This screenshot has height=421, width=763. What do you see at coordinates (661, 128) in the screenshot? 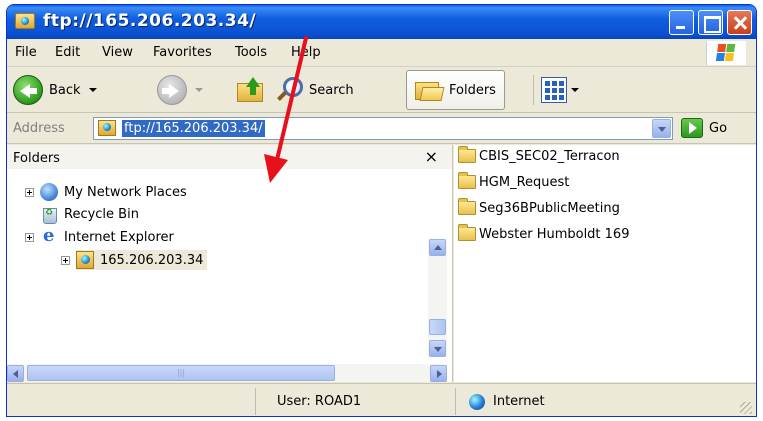
I see `address-dropdown-icon` at bounding box center [661, 128].